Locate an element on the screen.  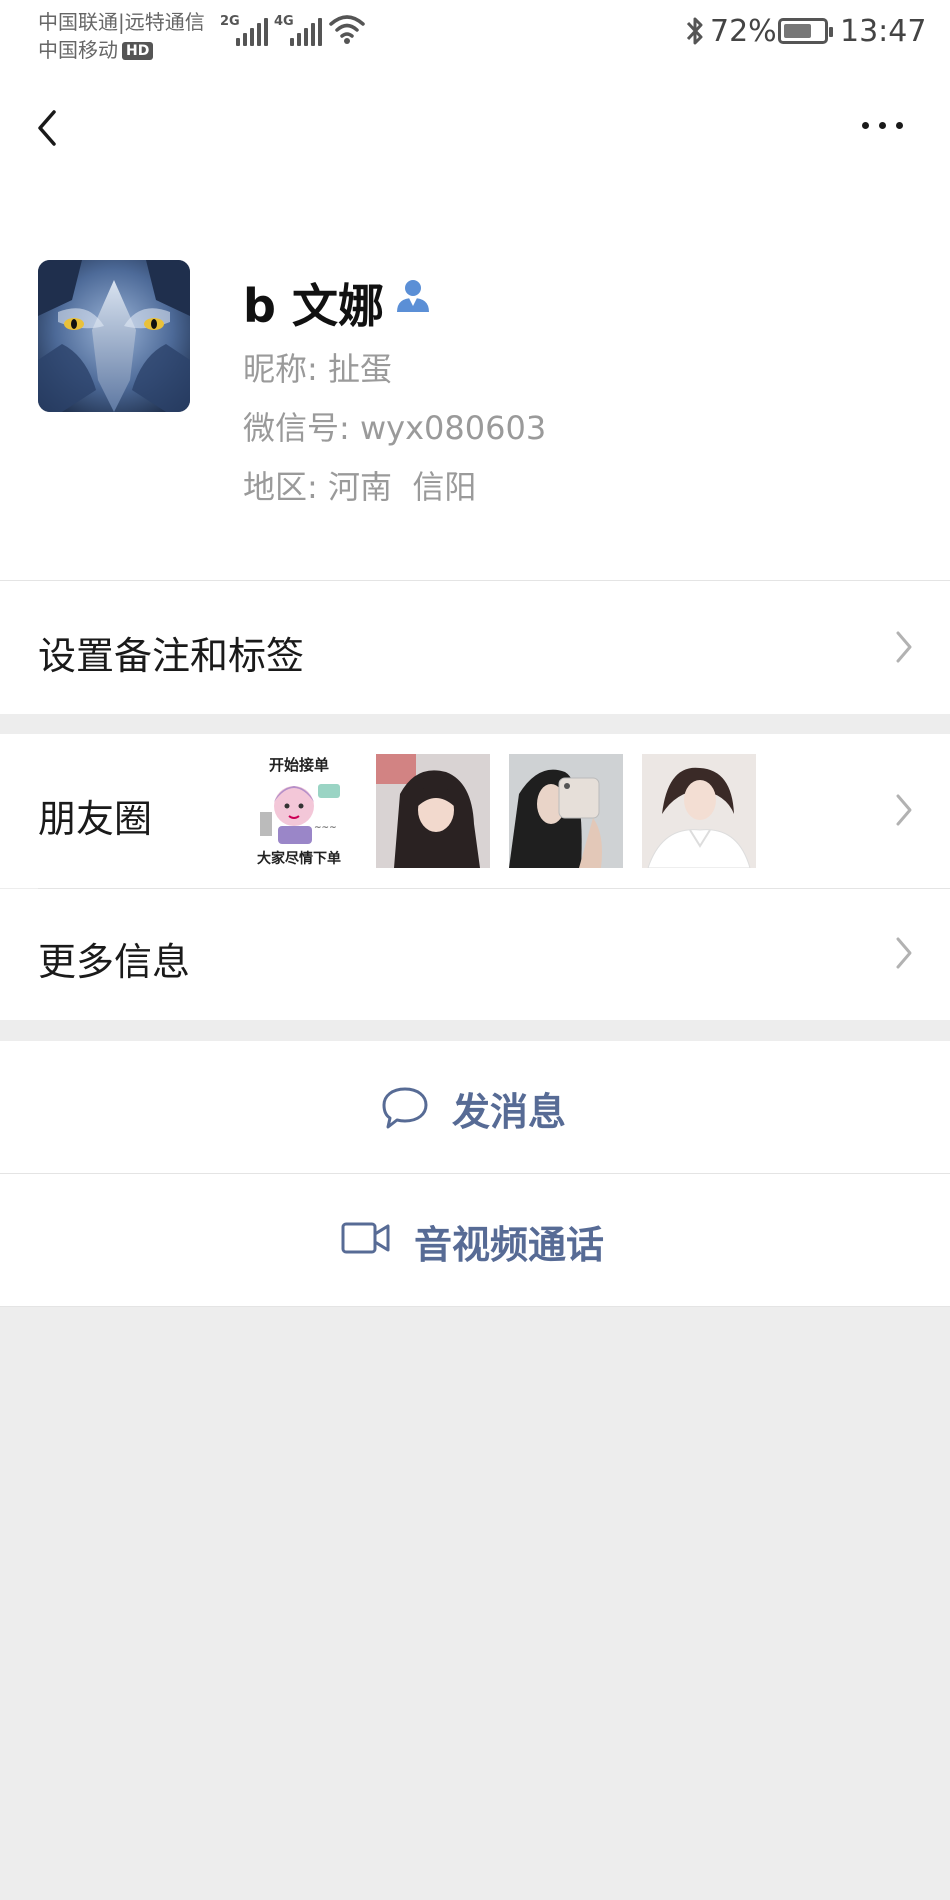
wechat-id-row: 微信号: wyx080603 is located at coordinates (394, 426).